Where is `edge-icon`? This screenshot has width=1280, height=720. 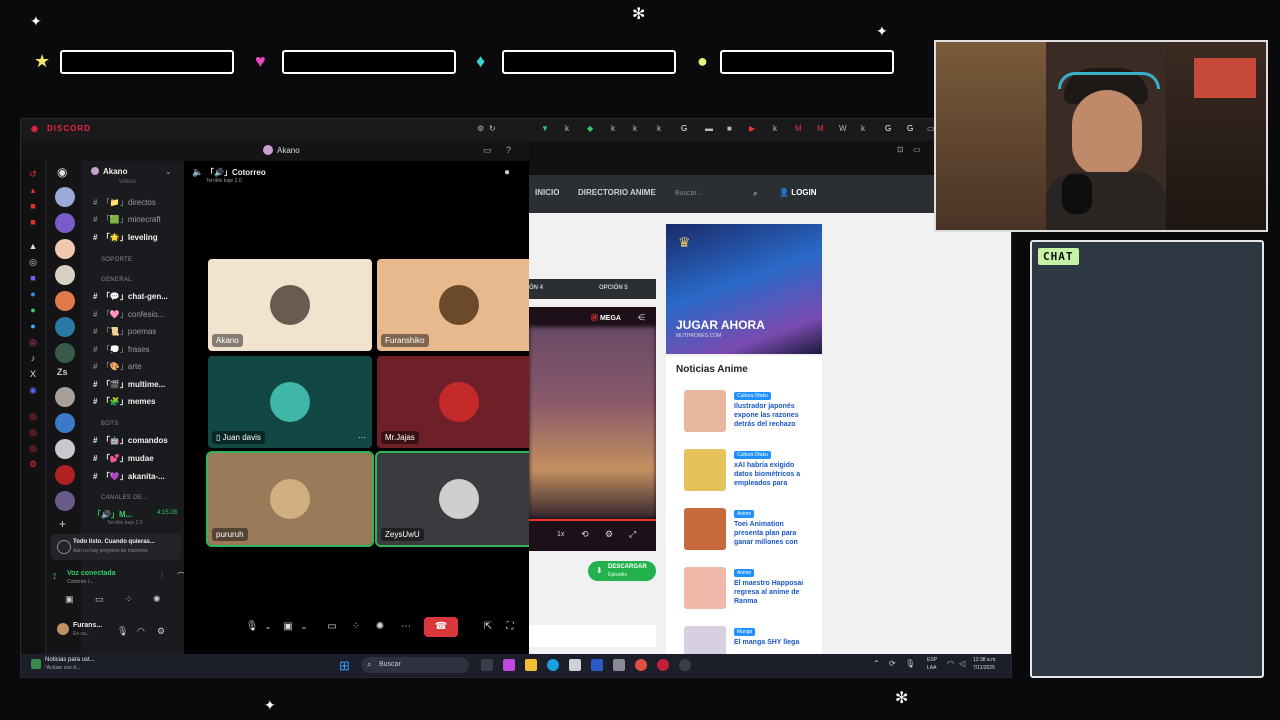
edge-icon is located at coordinates (553, 665).